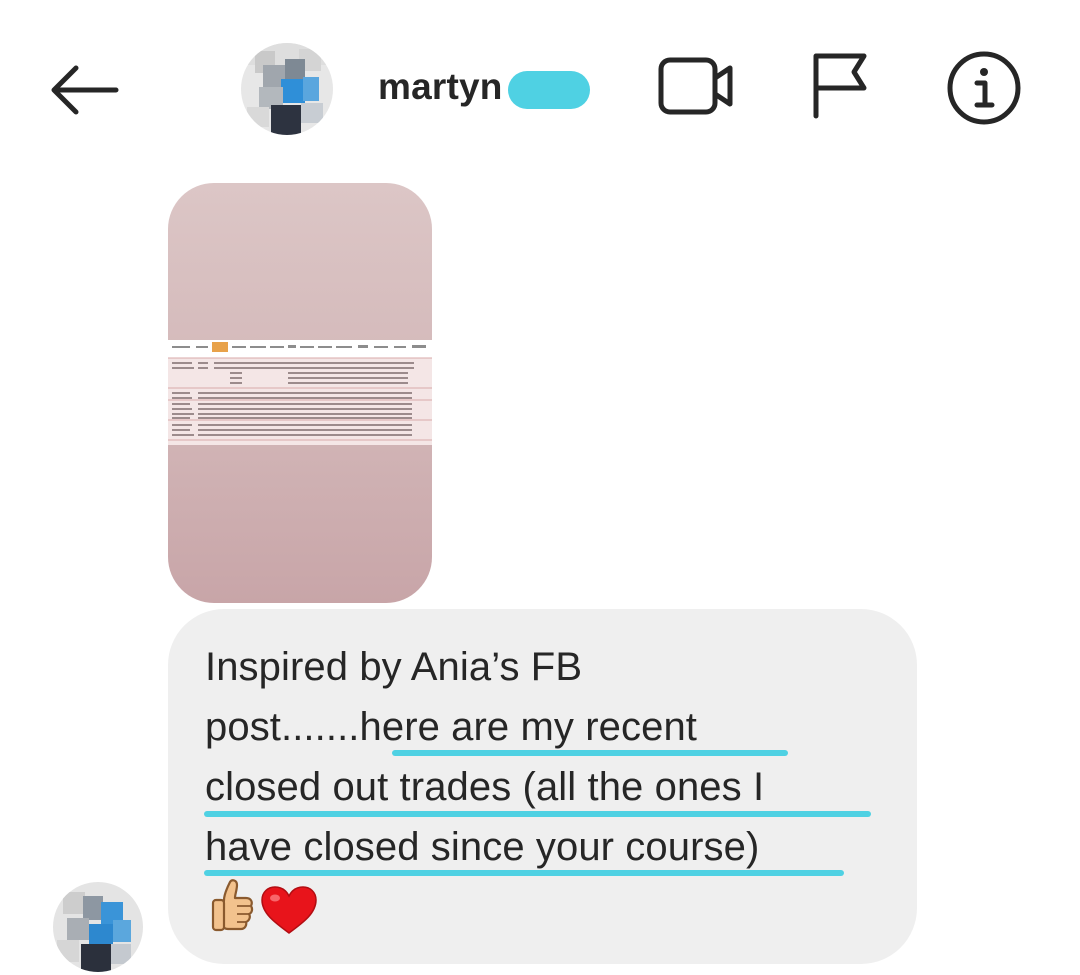  What do you see at coordinates (549, 90) in the screenshot?
I see `redaction-mark` at bounding box center [549, 90].